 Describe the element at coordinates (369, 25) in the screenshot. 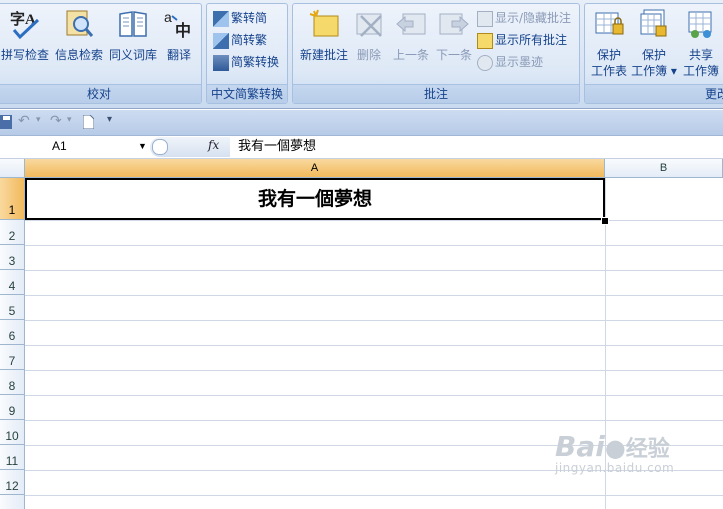

I see `delete-comment-icon` at that location.